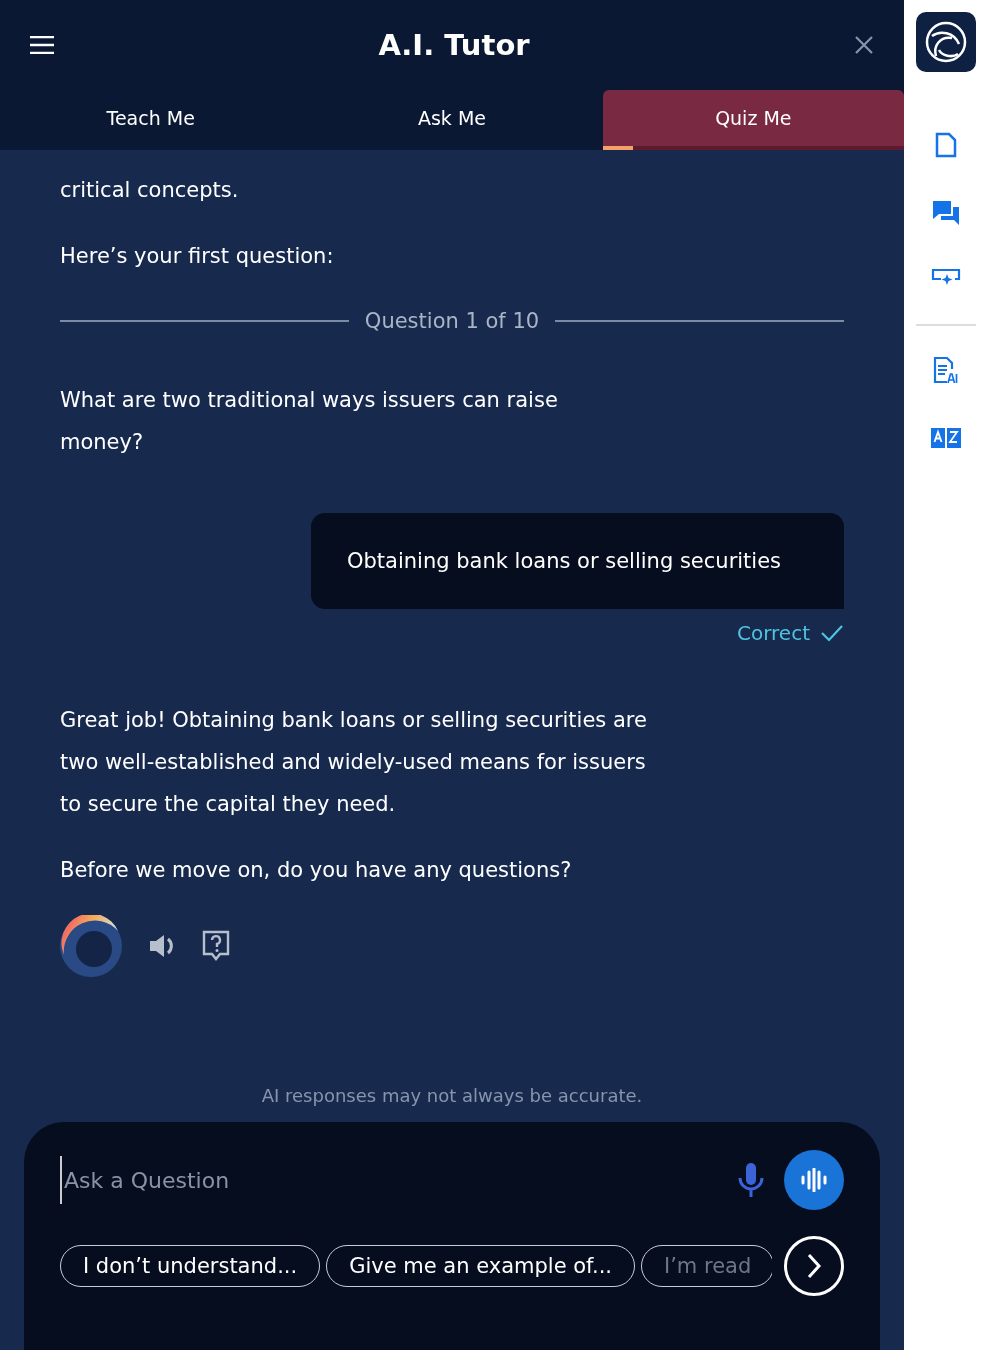 This screenshot has width=988, height=1350. What do you see at coordinates (309, 421) in the screenshot?
I see `question-text: What are two traditional ways issuers can raise money?` at bounding box center [309, 421].